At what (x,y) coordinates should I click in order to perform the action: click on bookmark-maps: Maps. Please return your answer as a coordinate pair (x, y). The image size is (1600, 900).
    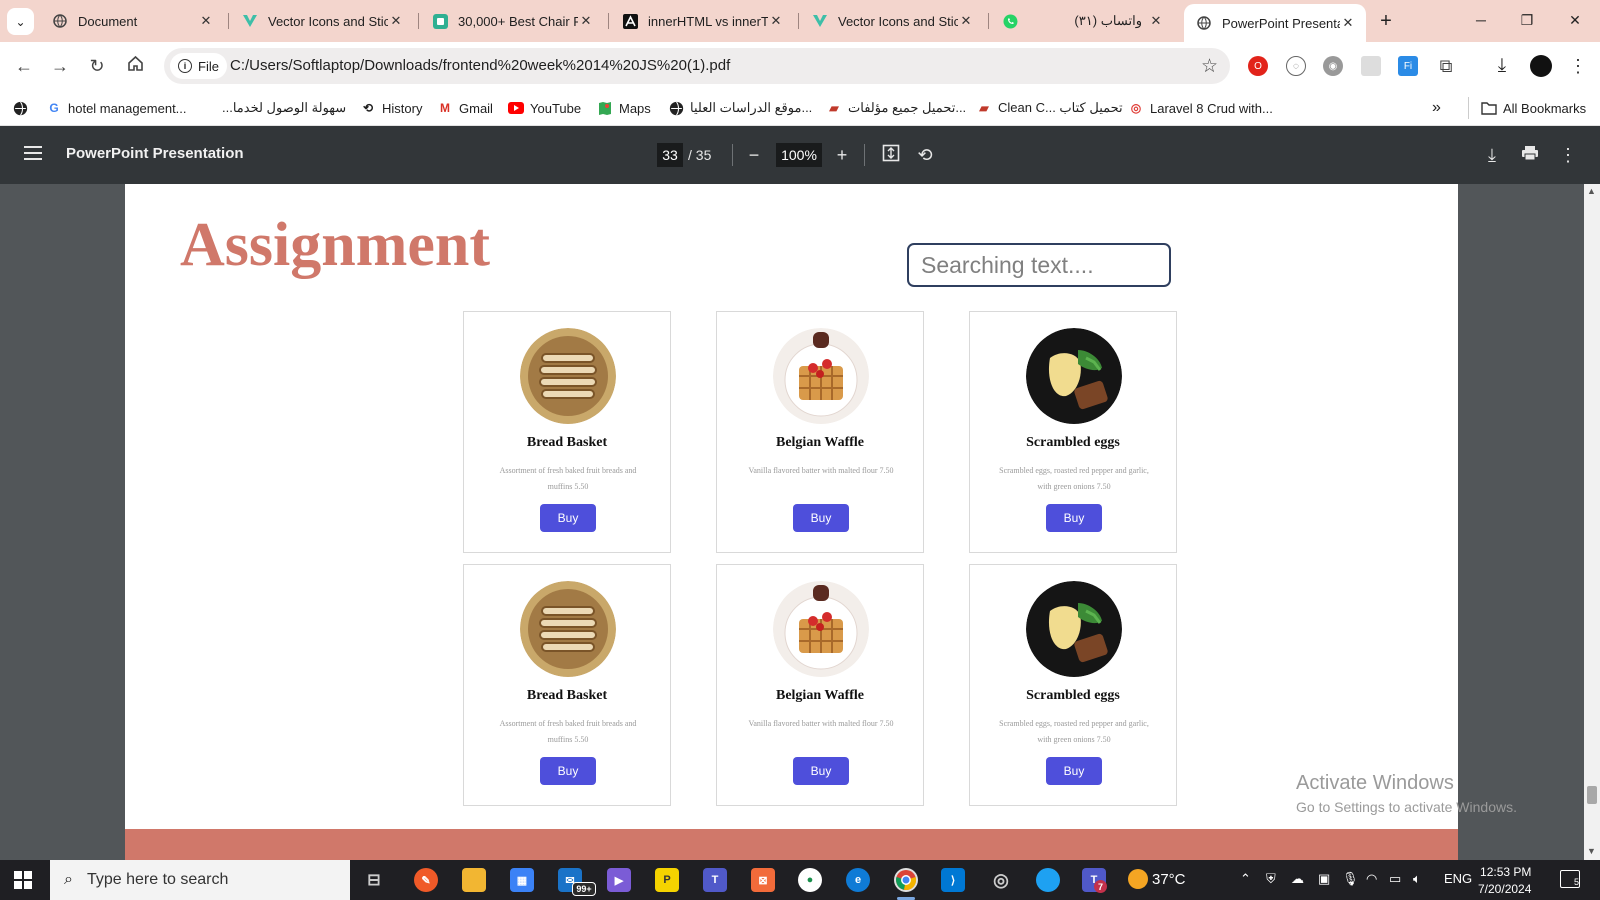
    Looking at the image, I should click on (624, 108).